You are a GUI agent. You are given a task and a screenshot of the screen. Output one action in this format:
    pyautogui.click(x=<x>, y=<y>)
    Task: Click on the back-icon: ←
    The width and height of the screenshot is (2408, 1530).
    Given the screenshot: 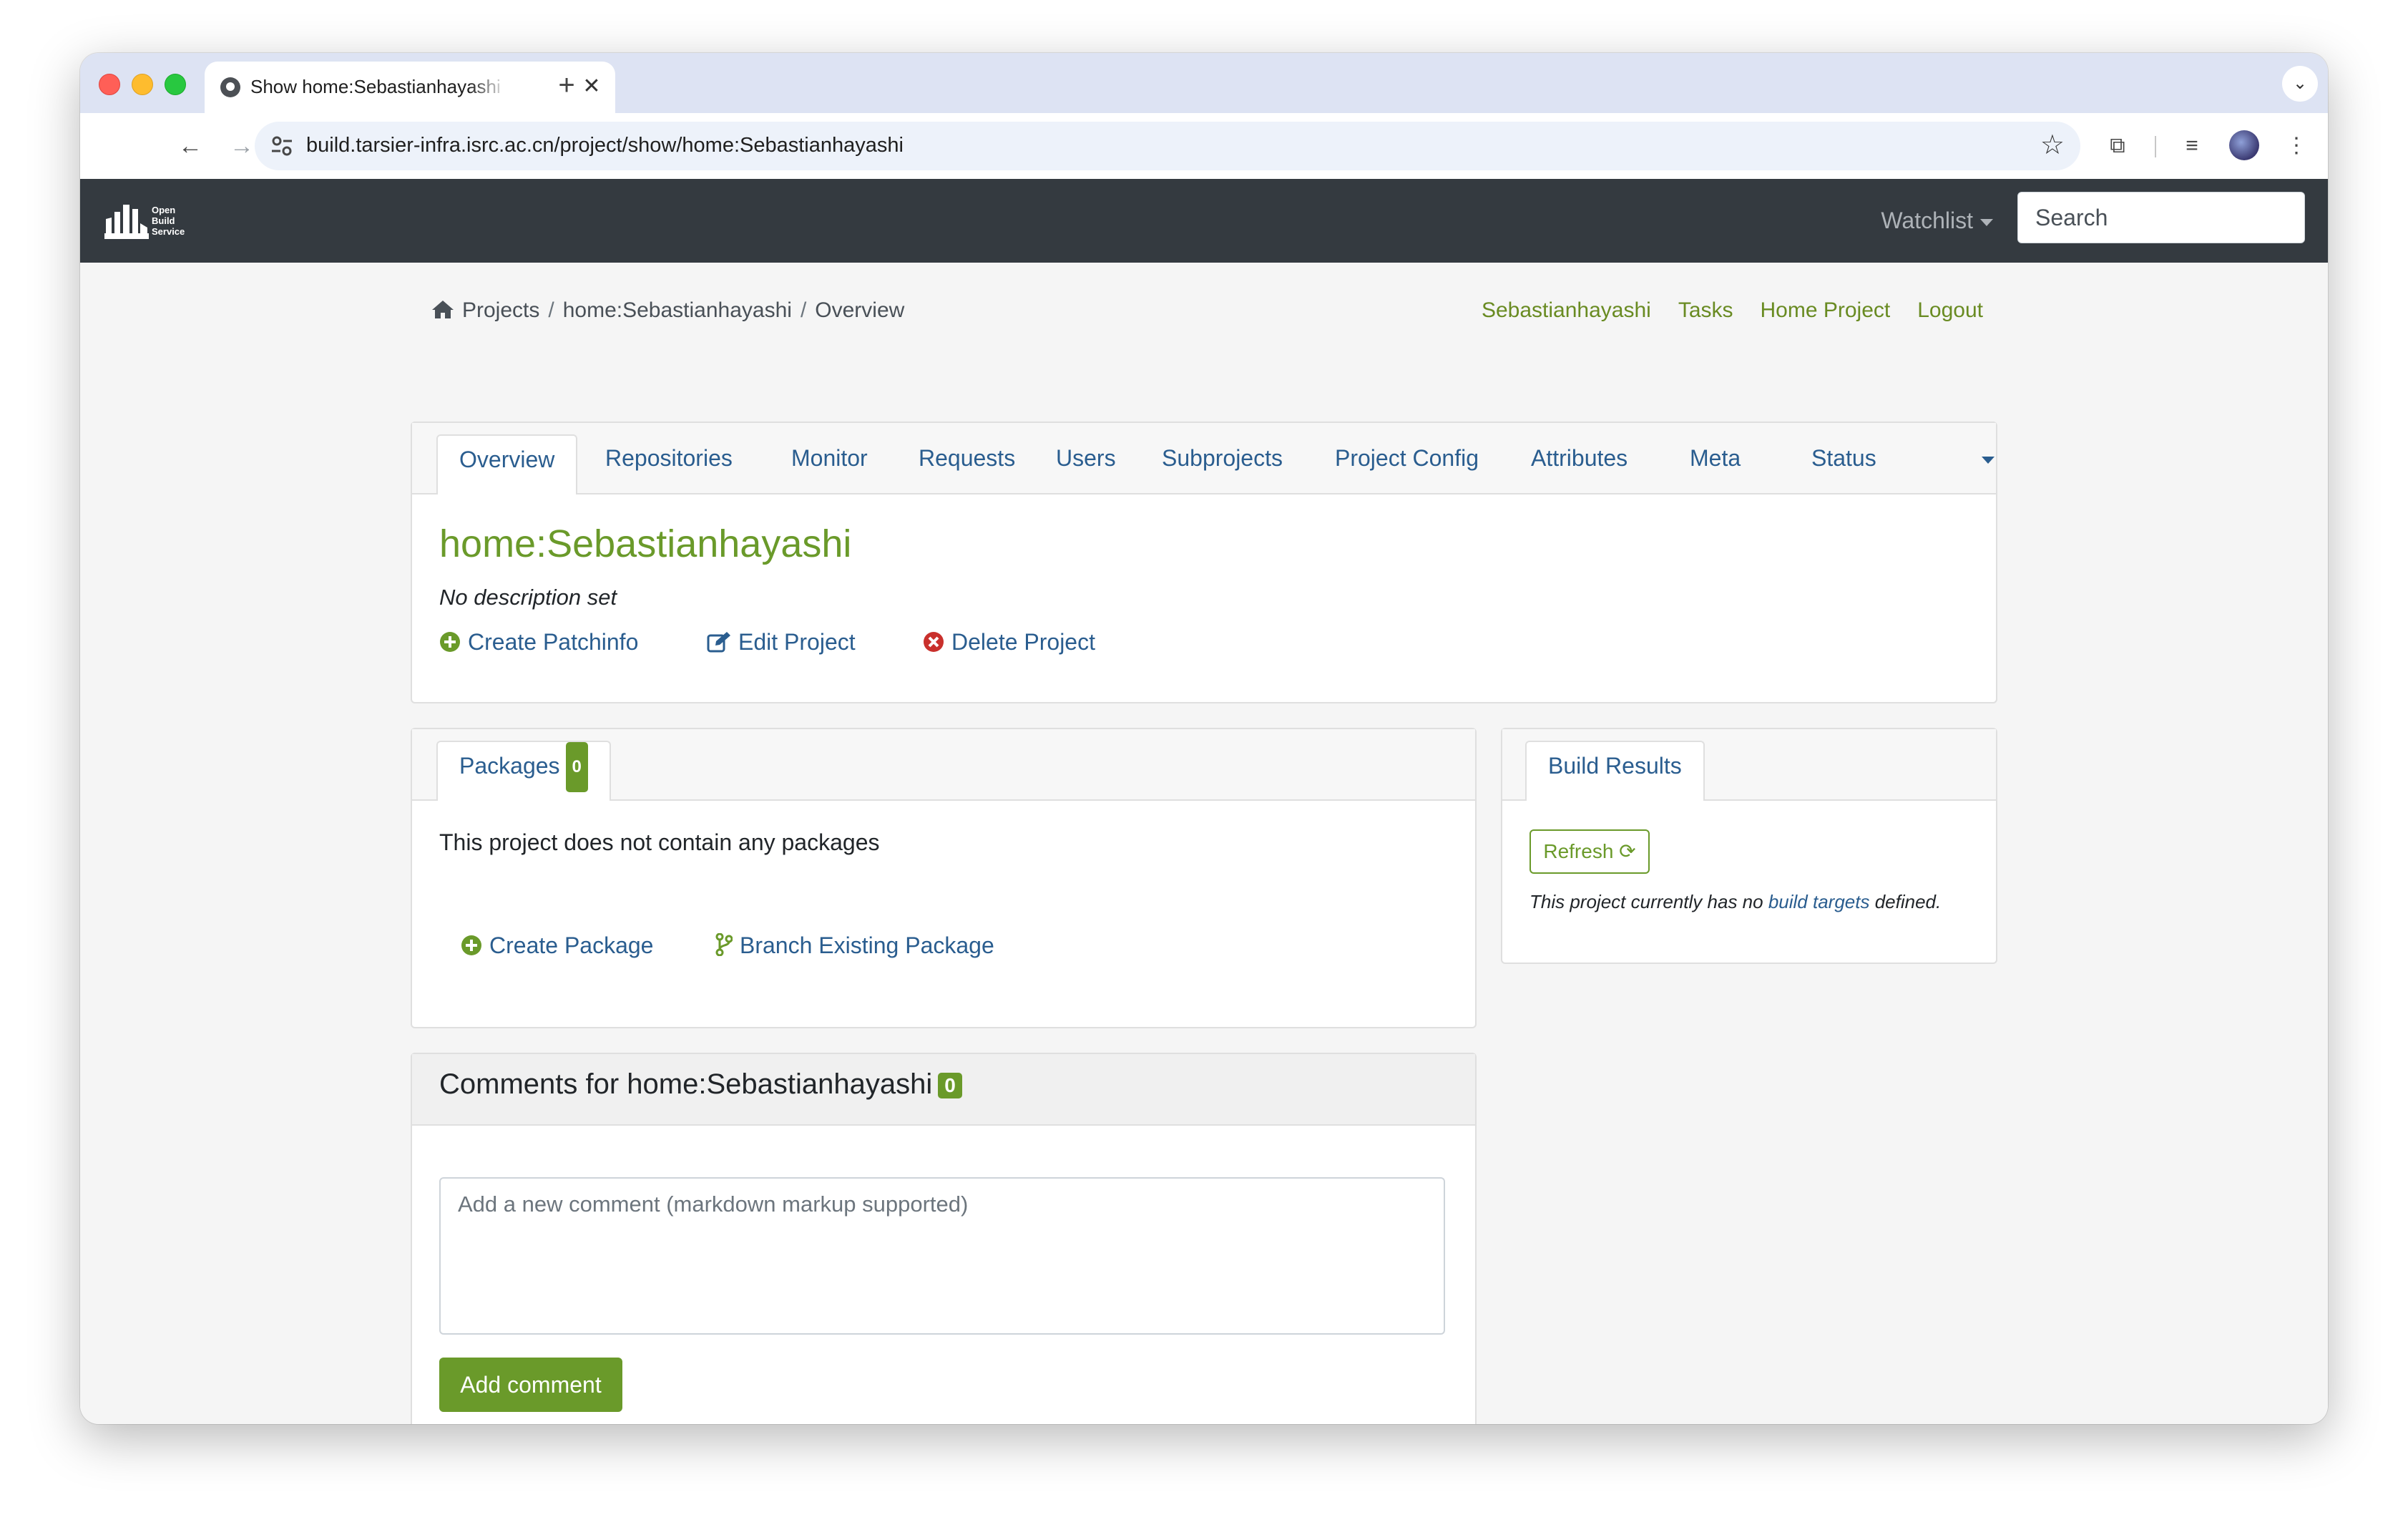 What is the action you would take?
    pyautogui.click(x=190, y=146)
    